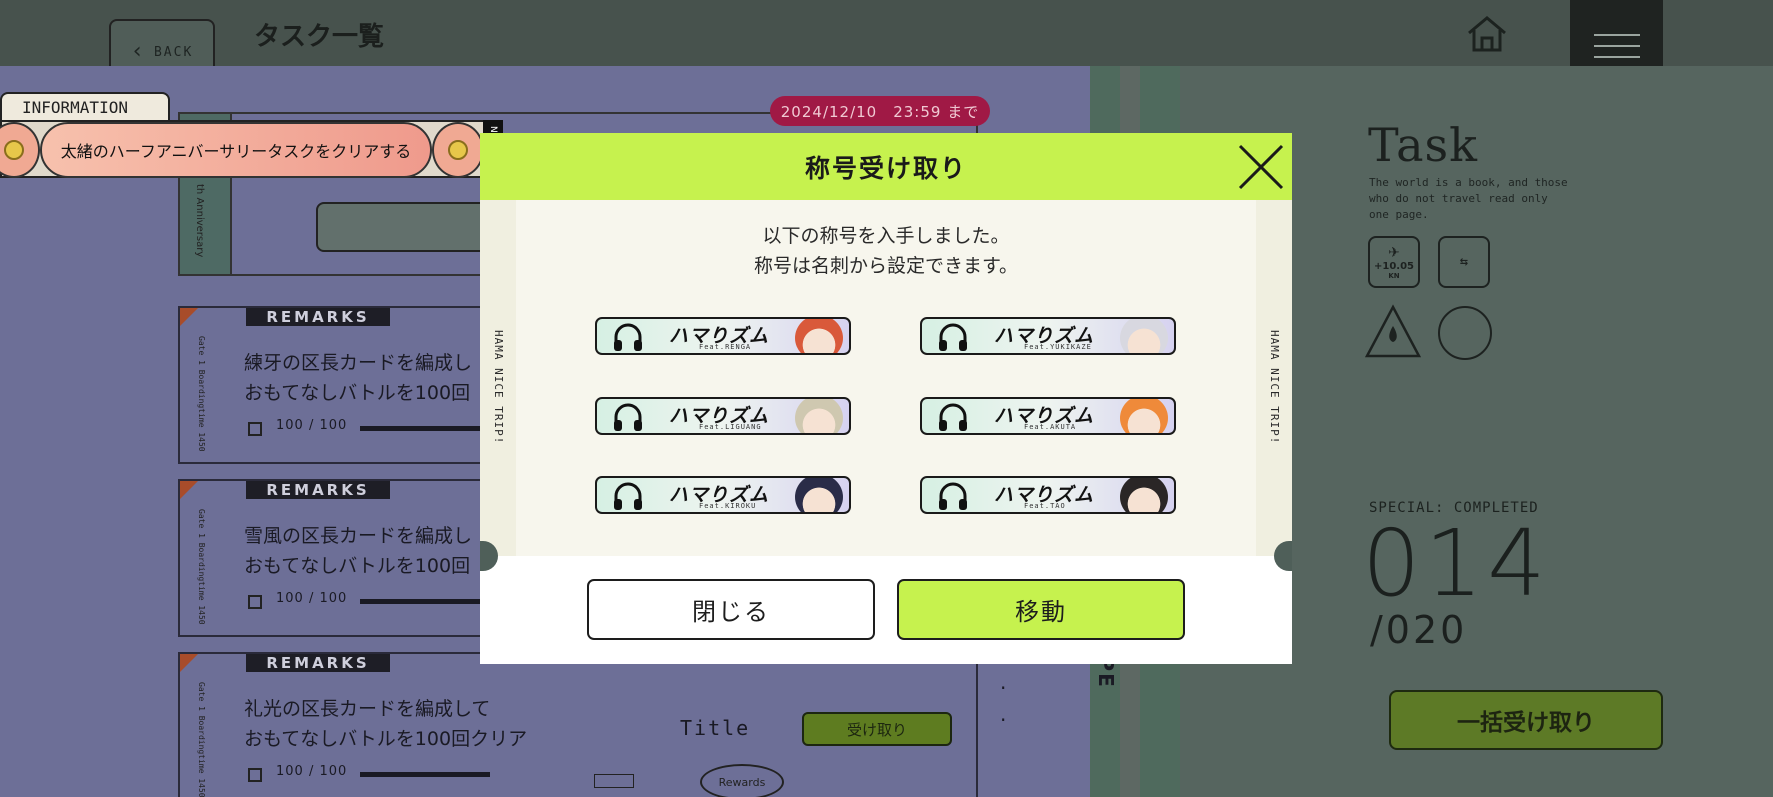  Describe the element at coordinates (1048, 495) in the screenshot. I see `title-badge: ハマりズム Feat.TAO` at that location.